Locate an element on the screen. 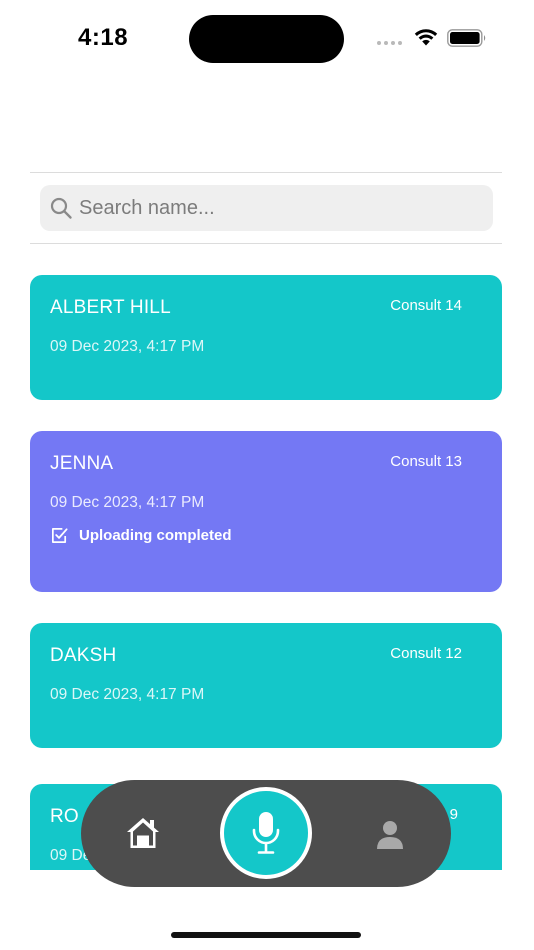 Image resolution: width=534 pixels, height=950 pixels. header-divider is located at coordinates (266, 172).